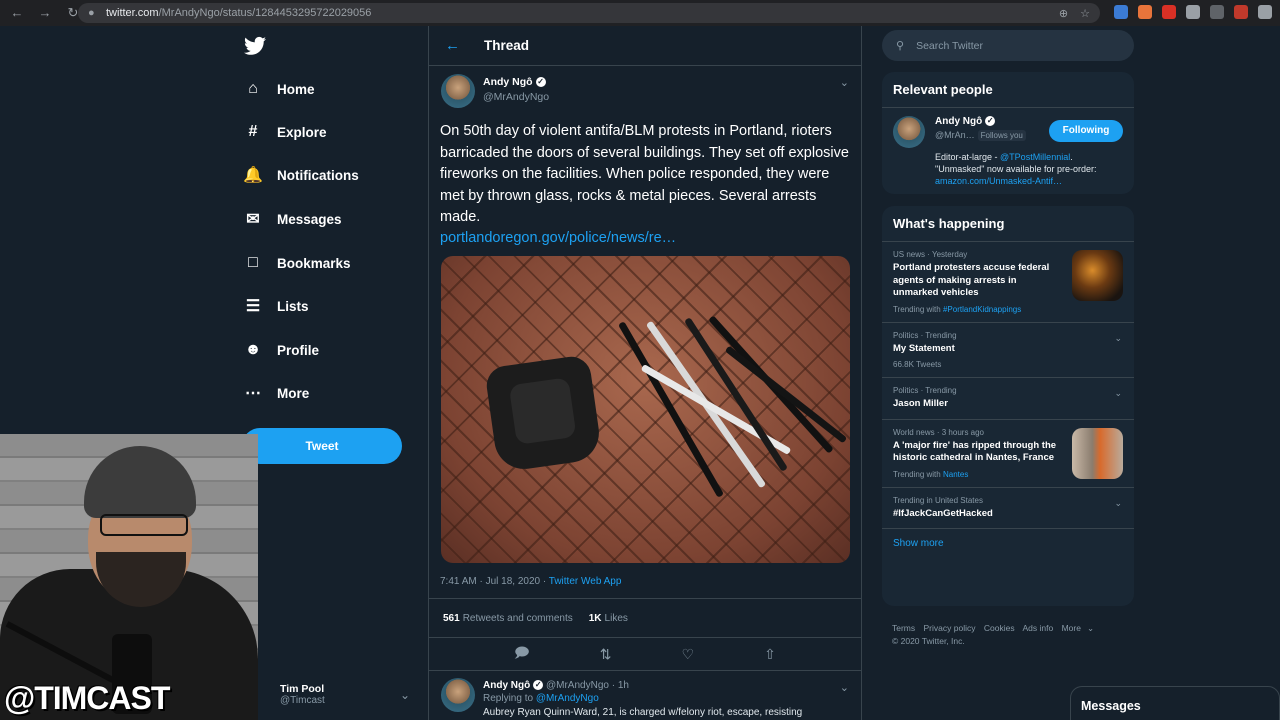  I want to click on tweet-image, so click(645, 409).